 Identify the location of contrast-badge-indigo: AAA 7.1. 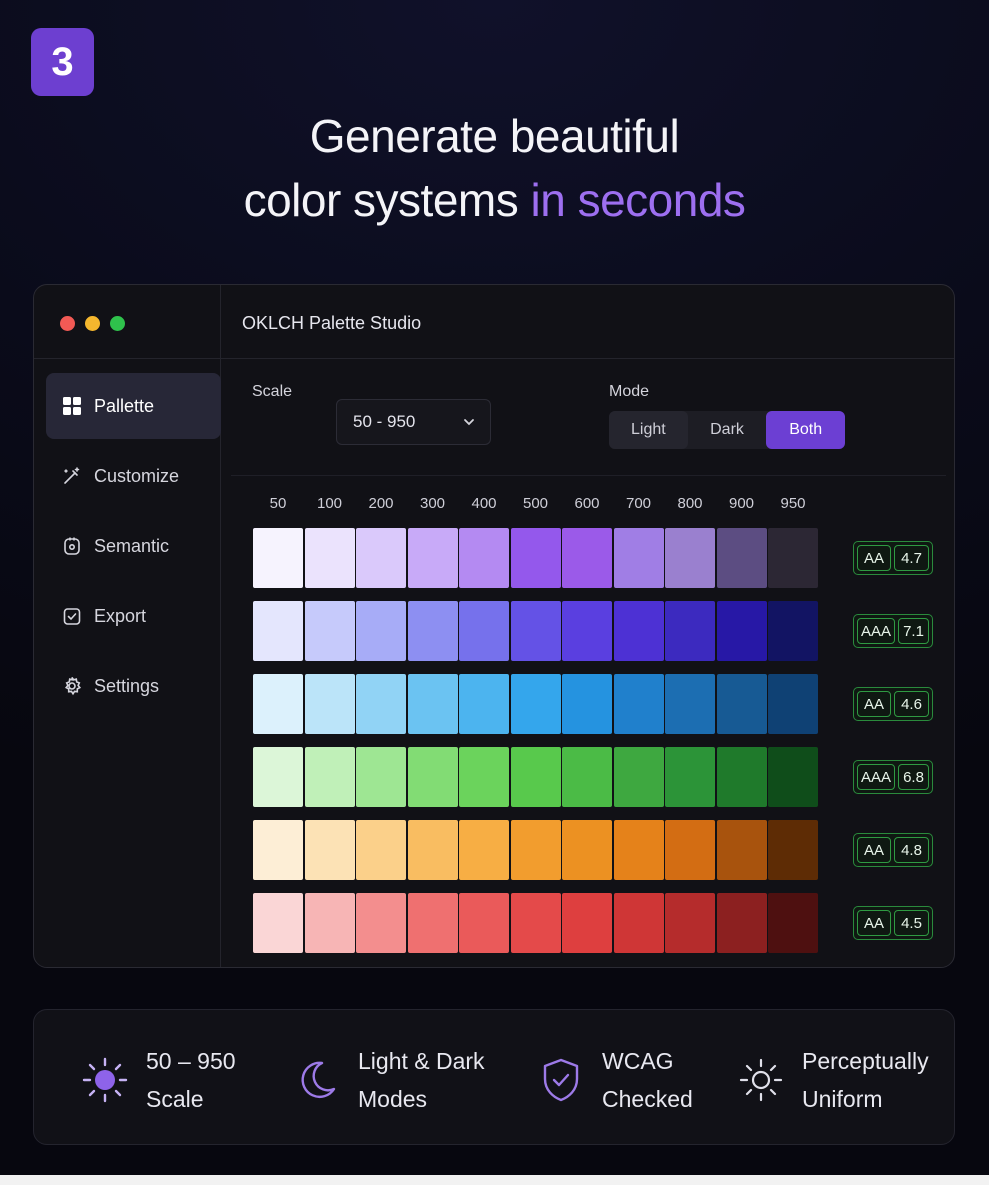
(893, 631).